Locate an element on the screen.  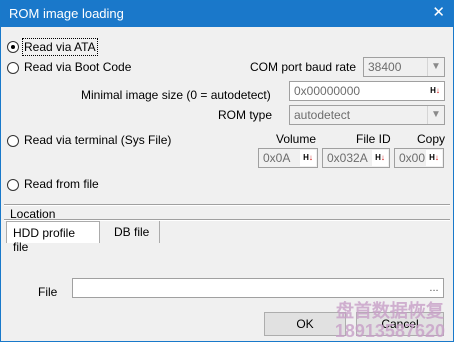
read-from-file-label: Read from file is located at coordinates (61, 184).